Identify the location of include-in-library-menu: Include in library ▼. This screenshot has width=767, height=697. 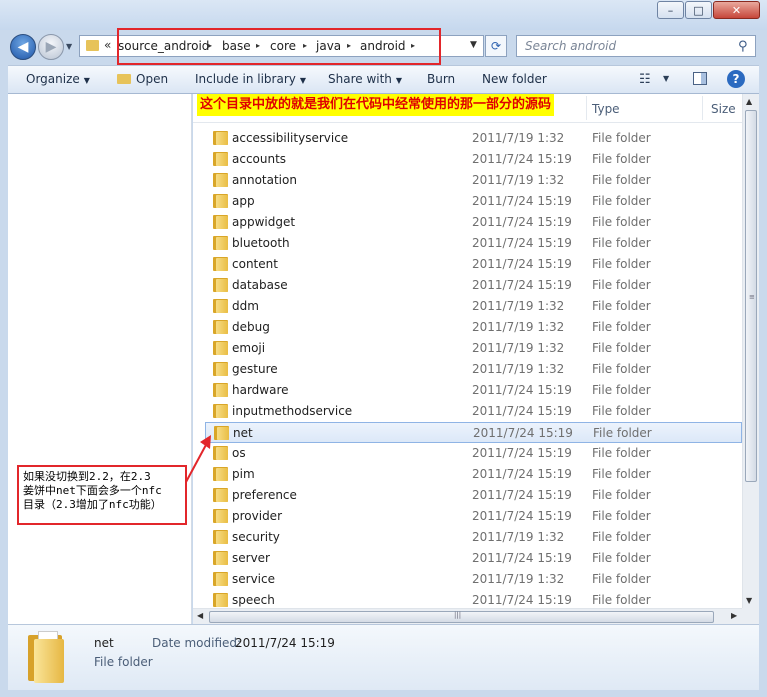
(250, 79).